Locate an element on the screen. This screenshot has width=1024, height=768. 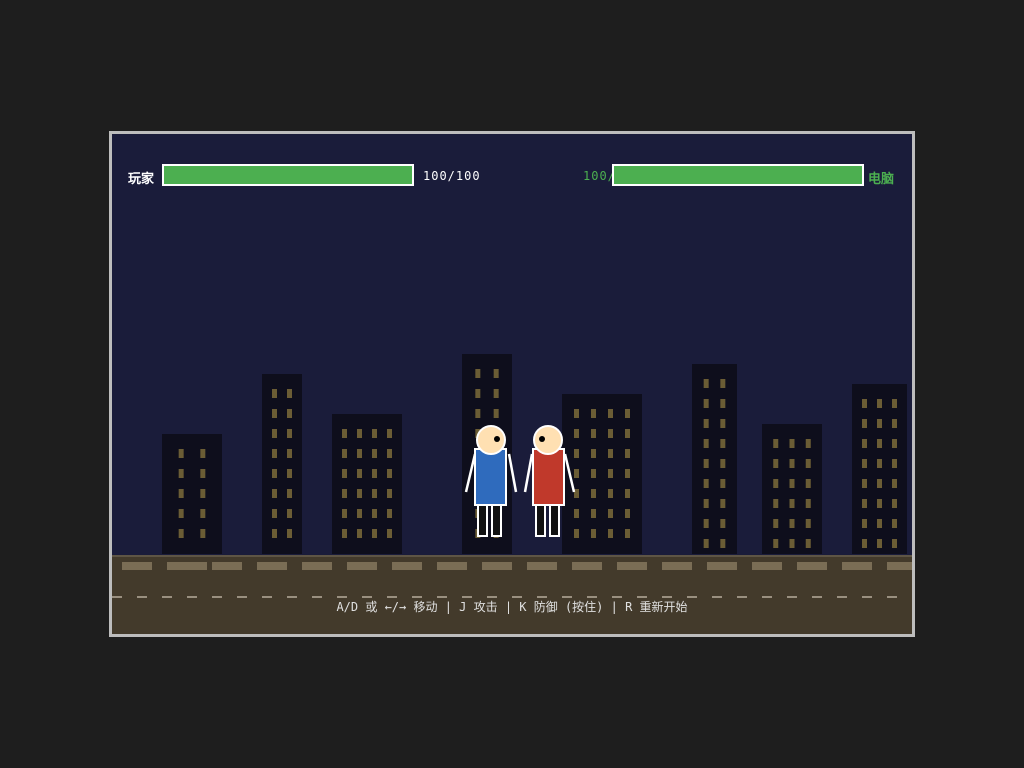
controls-hint: A/D 或 ←/→ 移动 | J 攻击 | K 防御 (按住) | R 重新开始 is located at coordinates (512, 607).